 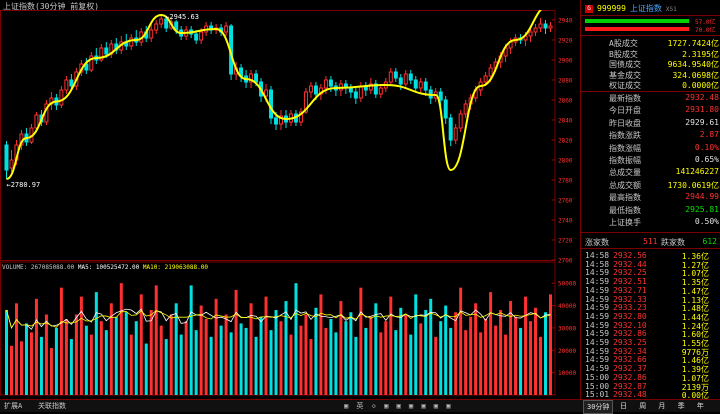 What do you see at coordinates (565, 61) in the screenshot?
I see `price-tick-label: 2900` at bounding box center [565, 61].